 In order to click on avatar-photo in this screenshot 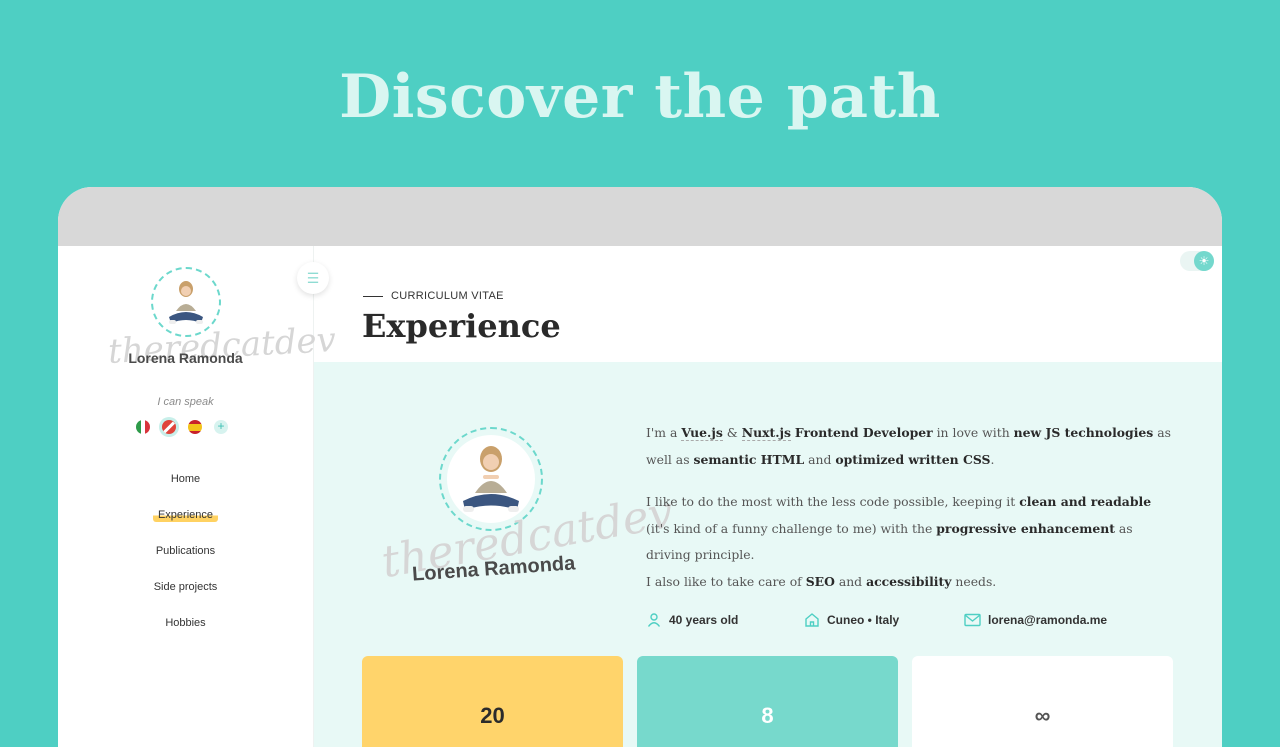, I will do `click(186, 302)`.